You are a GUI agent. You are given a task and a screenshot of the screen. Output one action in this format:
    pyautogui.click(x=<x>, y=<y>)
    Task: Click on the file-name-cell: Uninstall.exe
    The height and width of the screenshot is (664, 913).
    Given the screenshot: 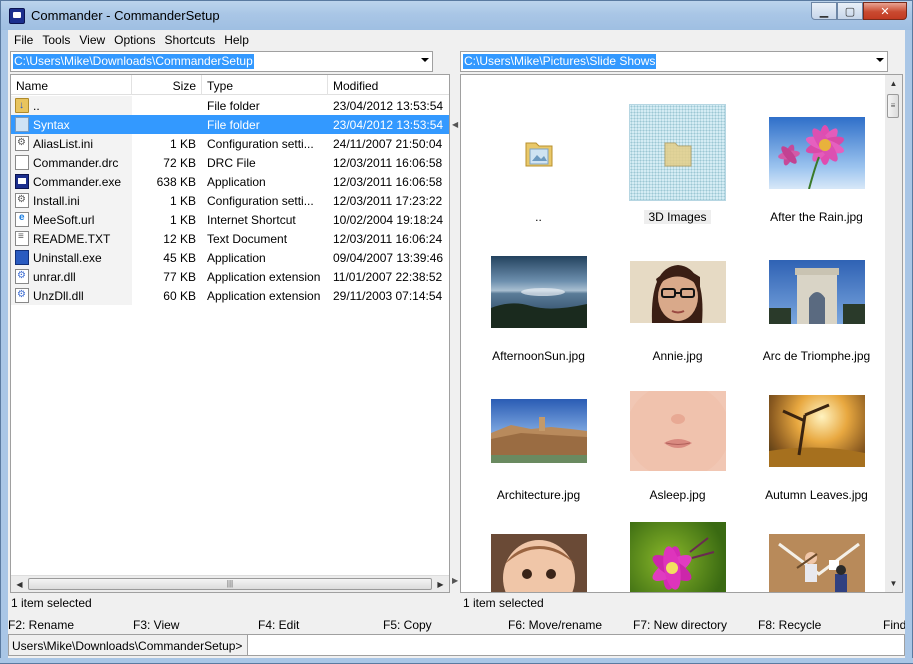 What is the action you would take?
    pyautogui.click(x=71, y=257)
    